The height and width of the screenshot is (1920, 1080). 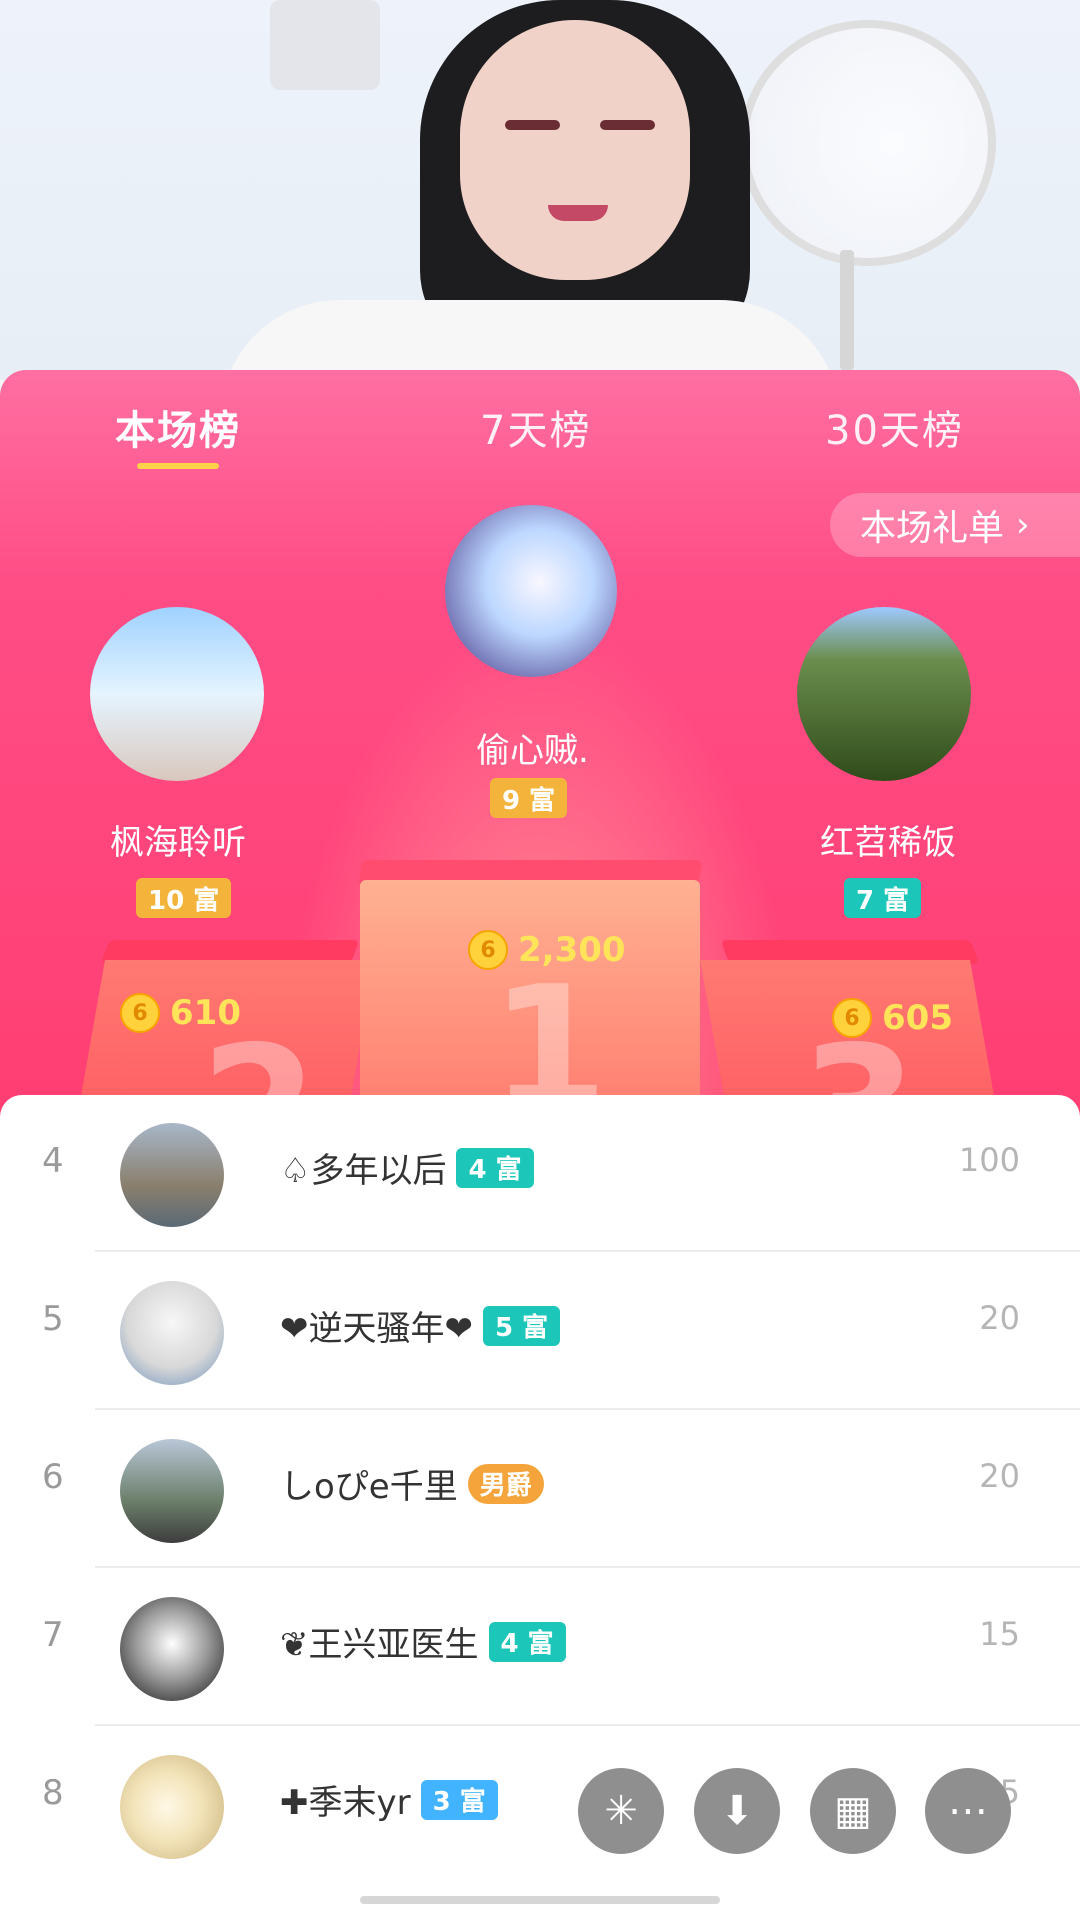 What do you see at coordinates (1023, 525) in the screenshot?
I see `chevron-right-icon: ›` at bounding box center [1023, 525].